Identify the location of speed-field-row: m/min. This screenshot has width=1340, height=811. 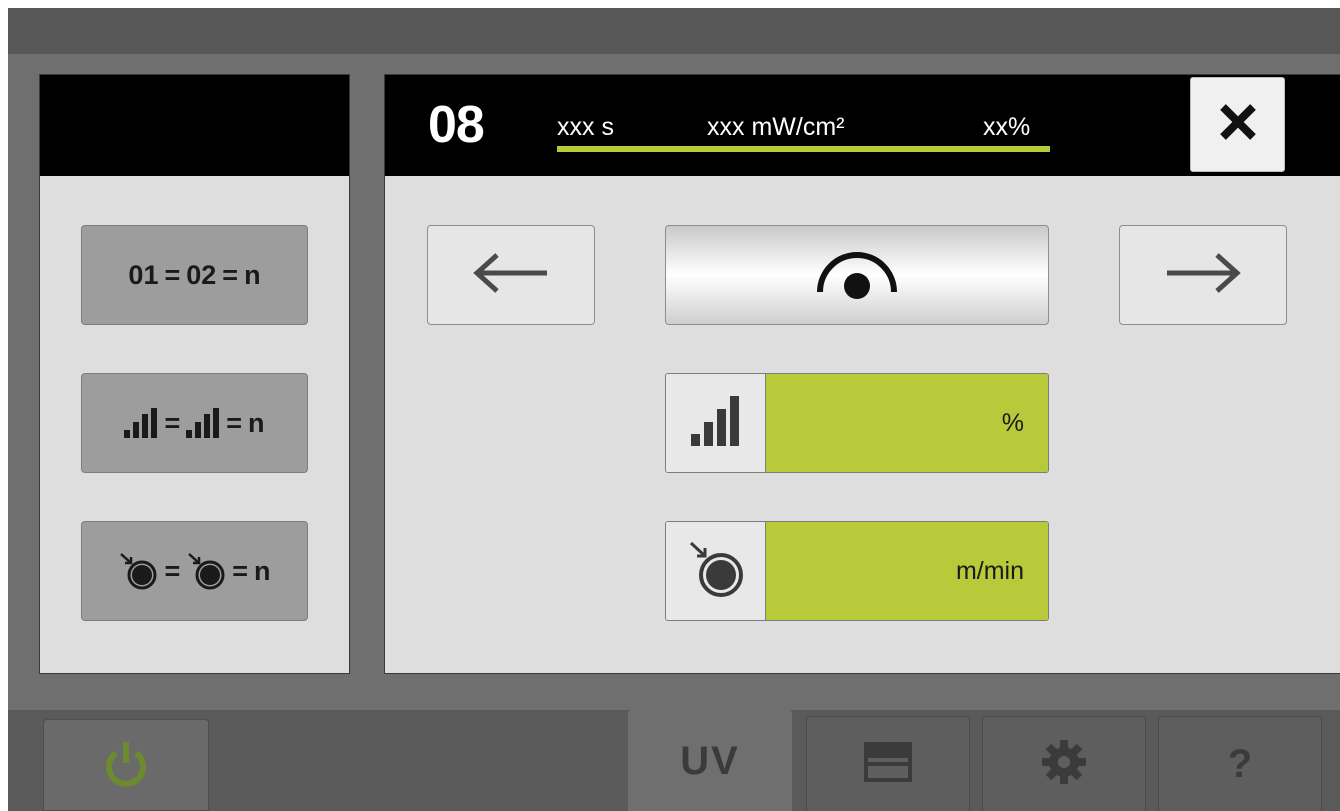
(857, 571).